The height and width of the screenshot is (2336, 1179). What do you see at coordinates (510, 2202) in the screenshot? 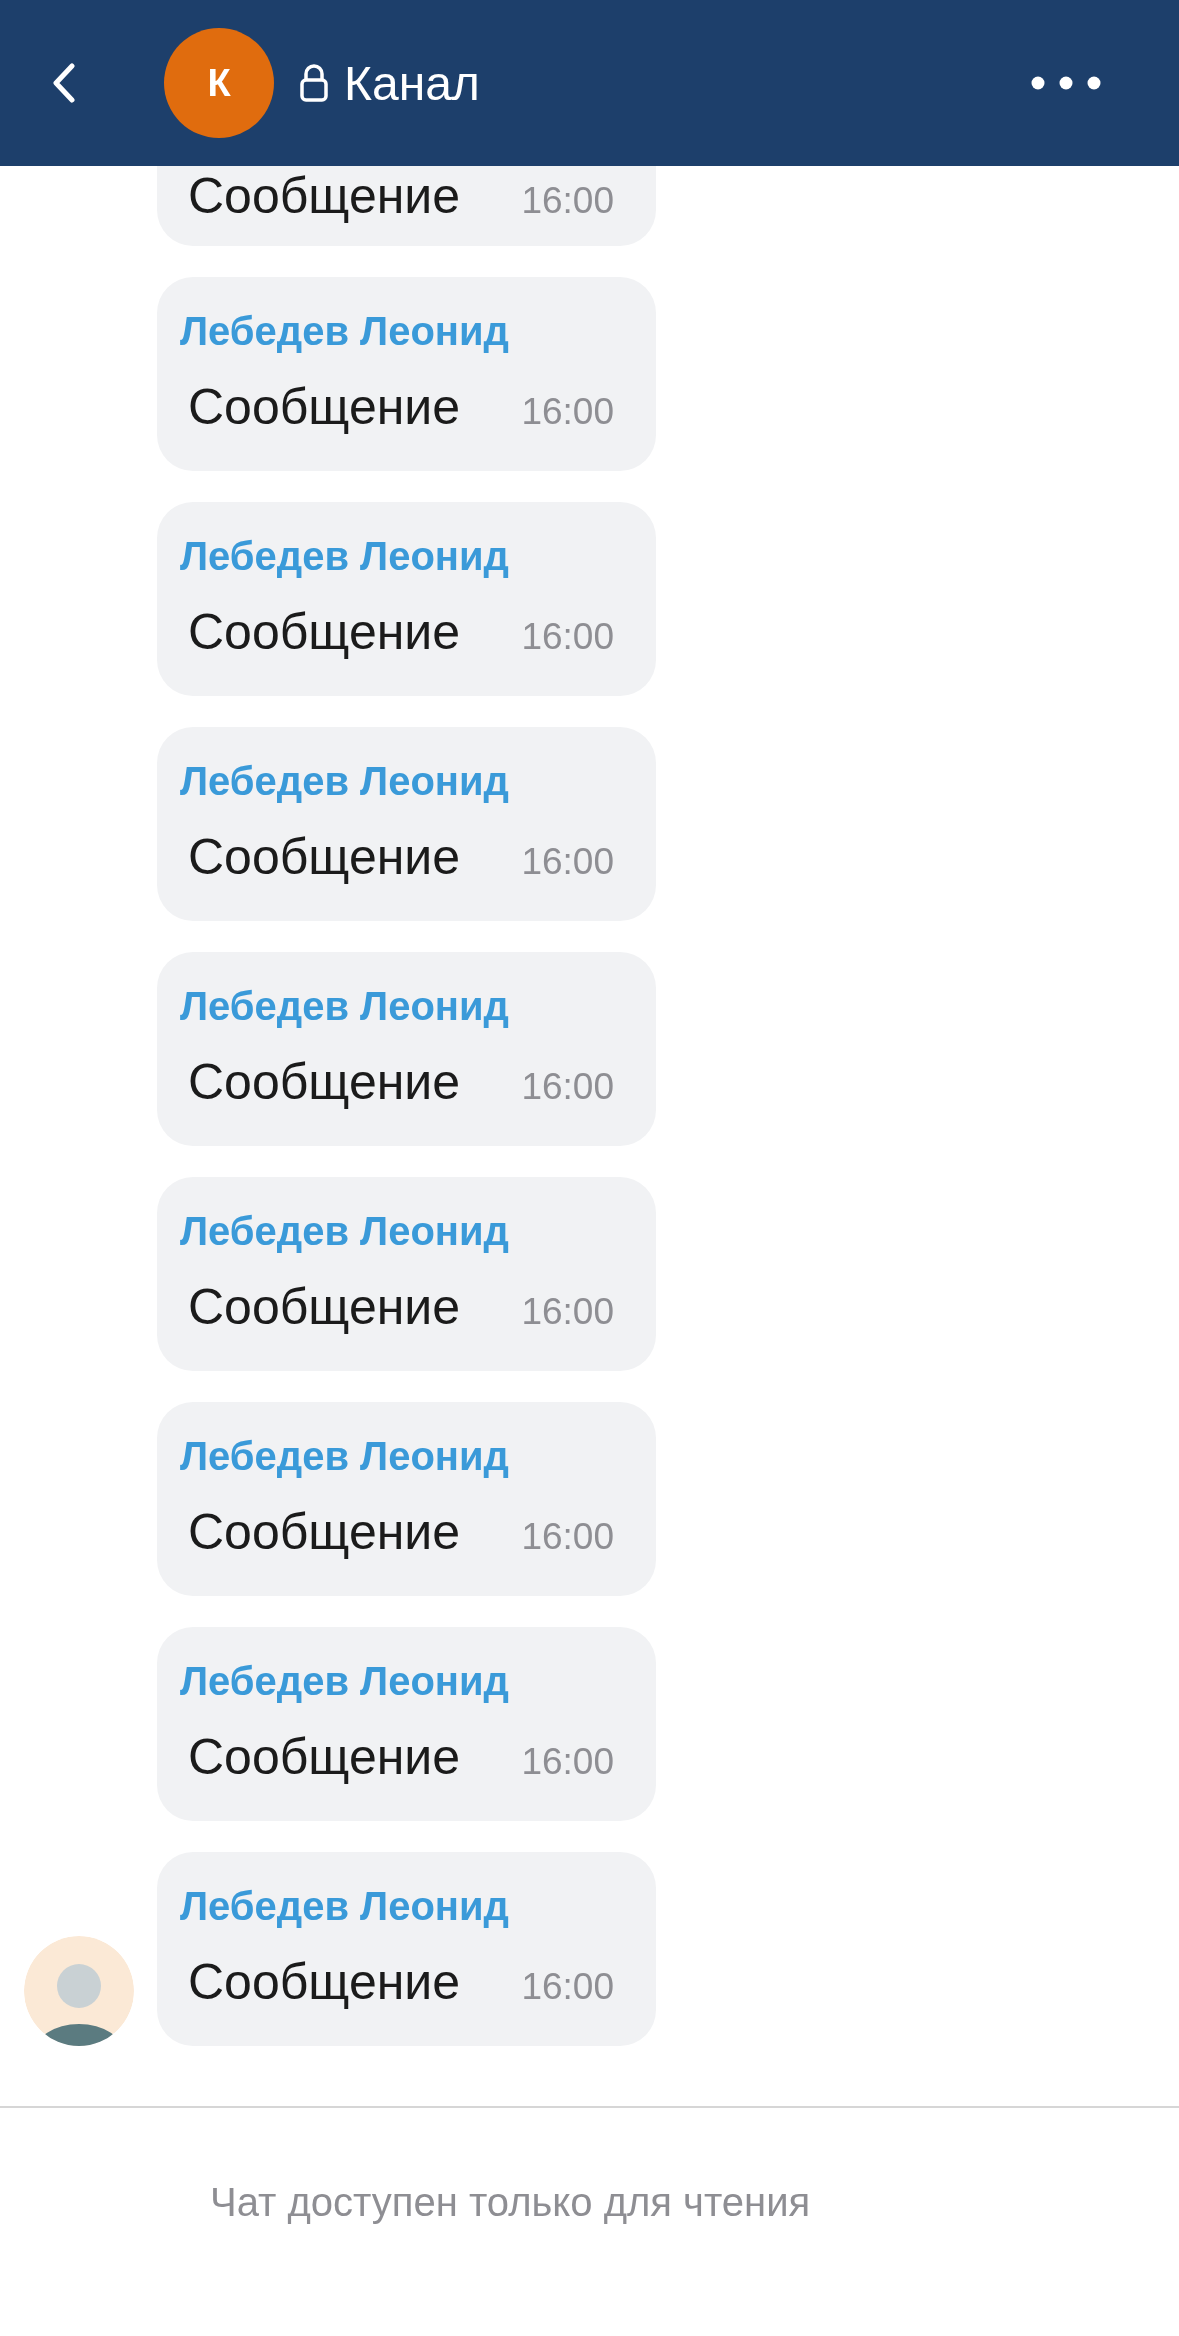
I see `read-only-notice: Чат доступен только для чтения` at bounding box center [510, 2202].